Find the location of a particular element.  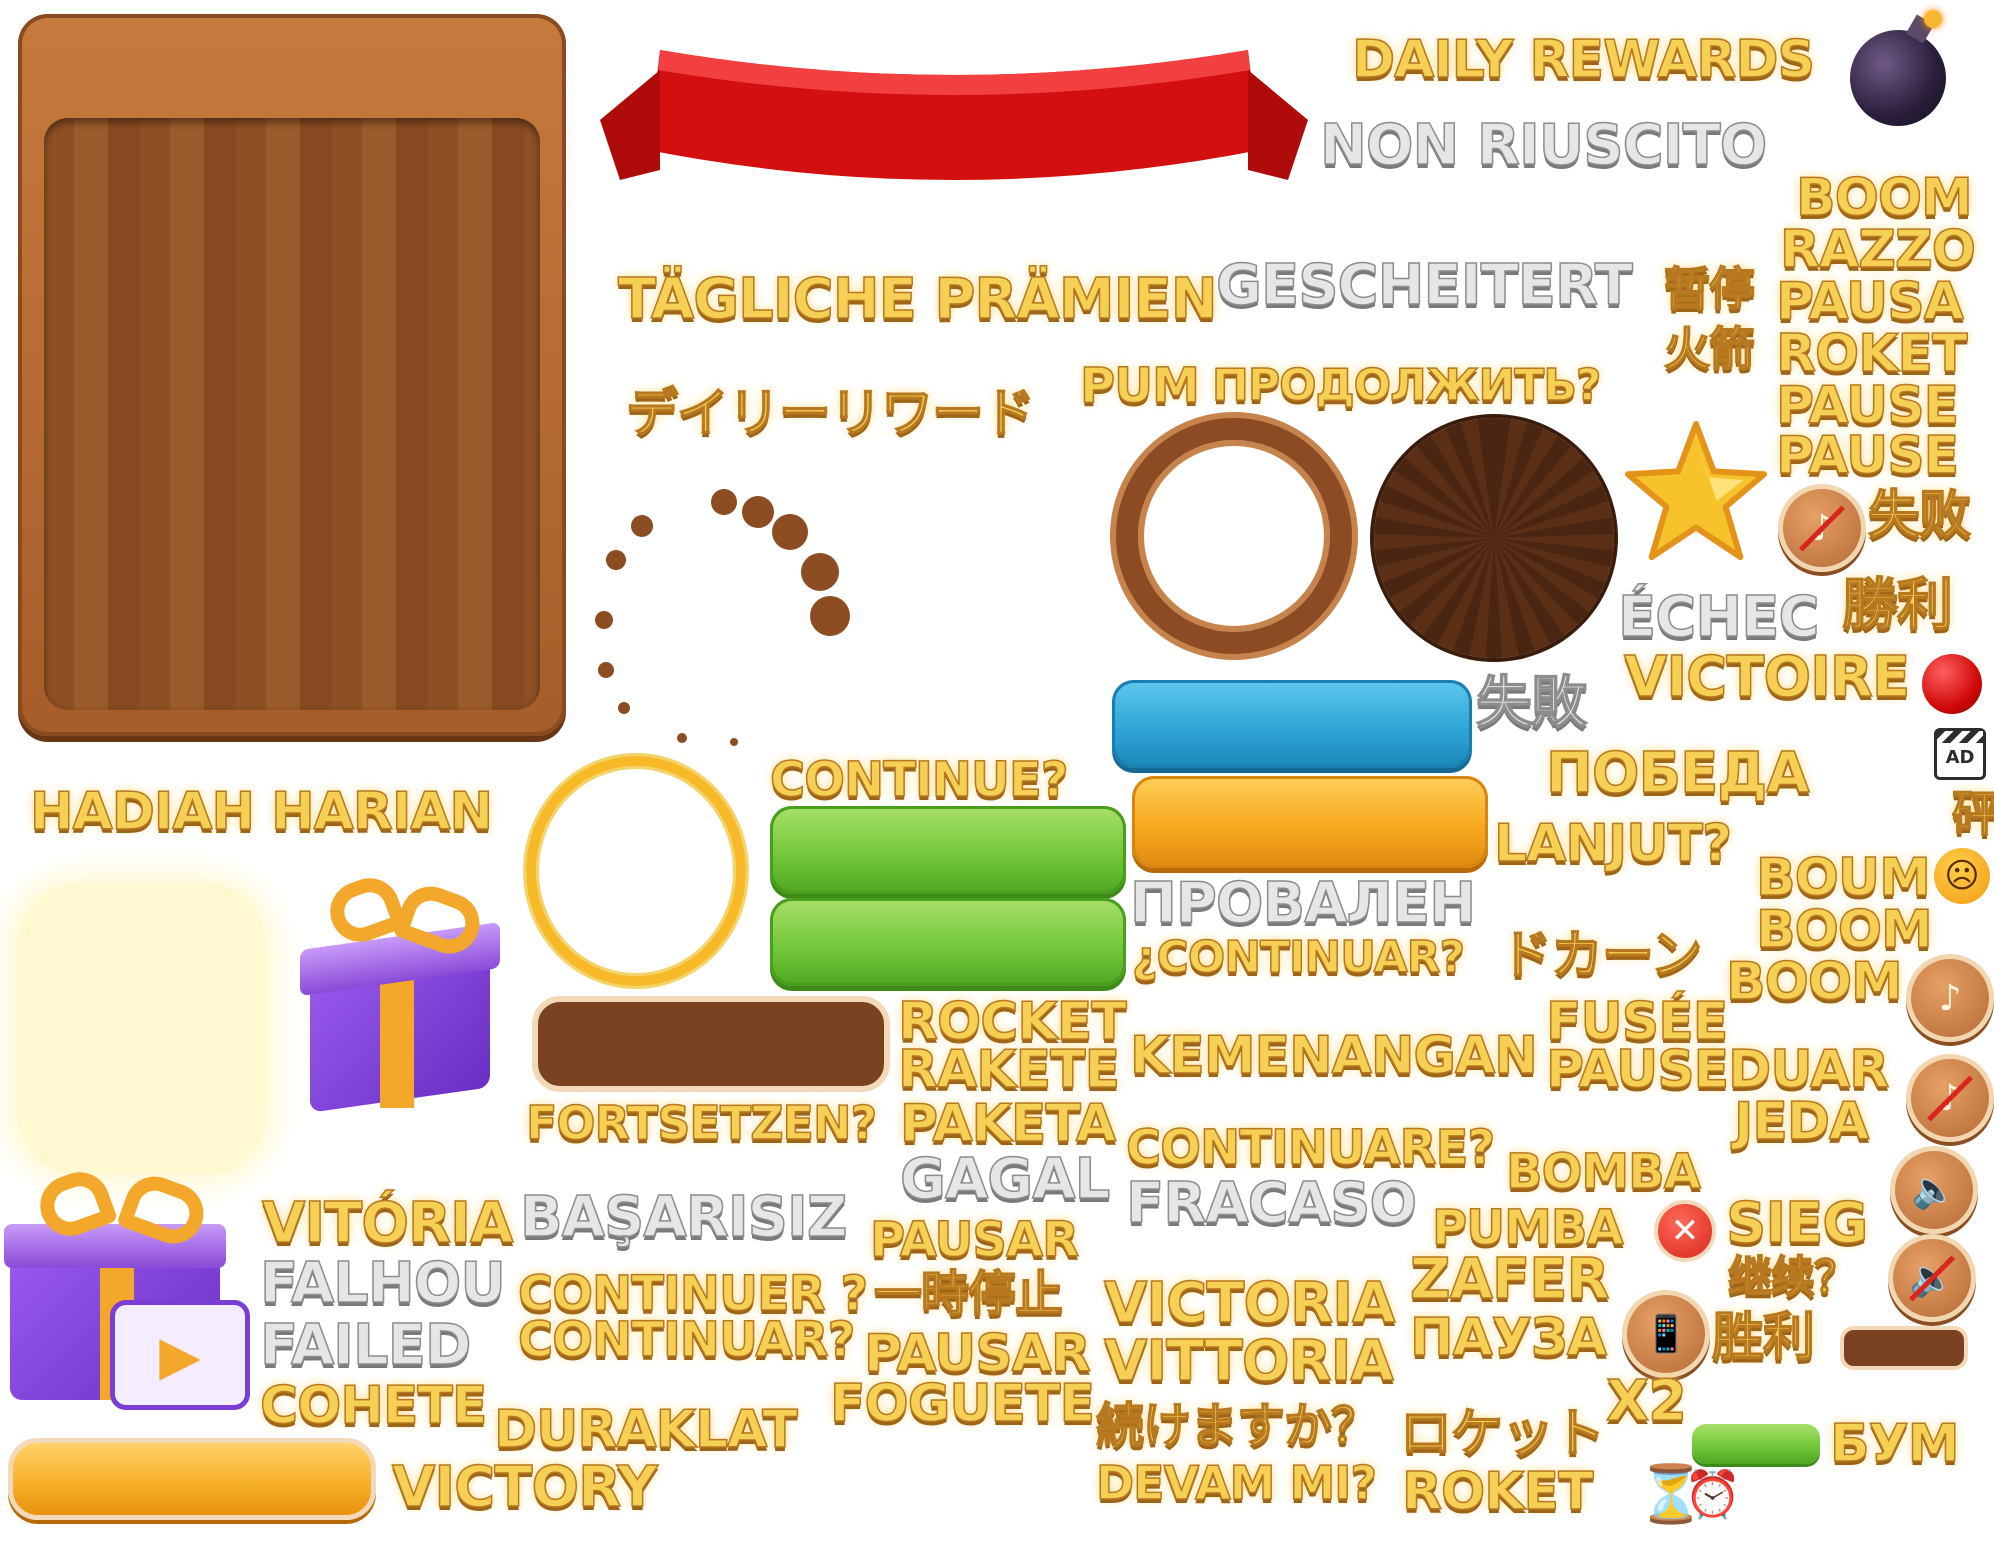

orange-button is located at coordinates (1310, 822).